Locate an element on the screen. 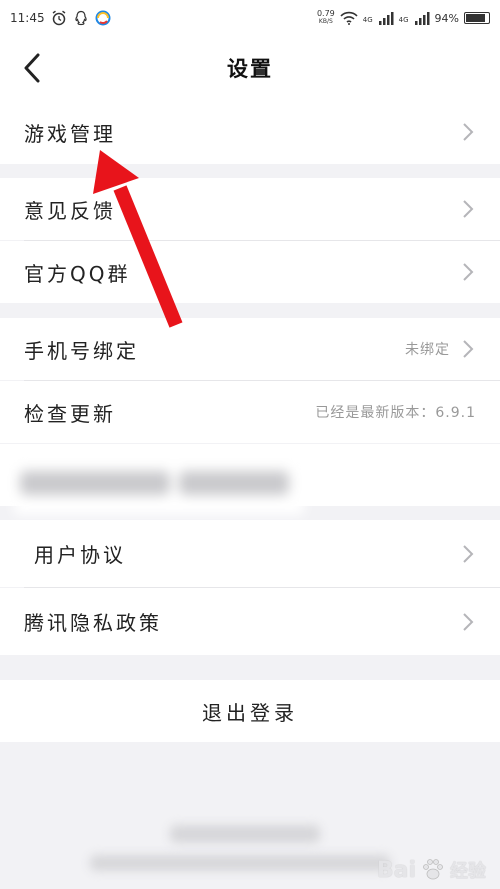  baidu-watermark: Bai 经验 is located at coordinates (431, 870).